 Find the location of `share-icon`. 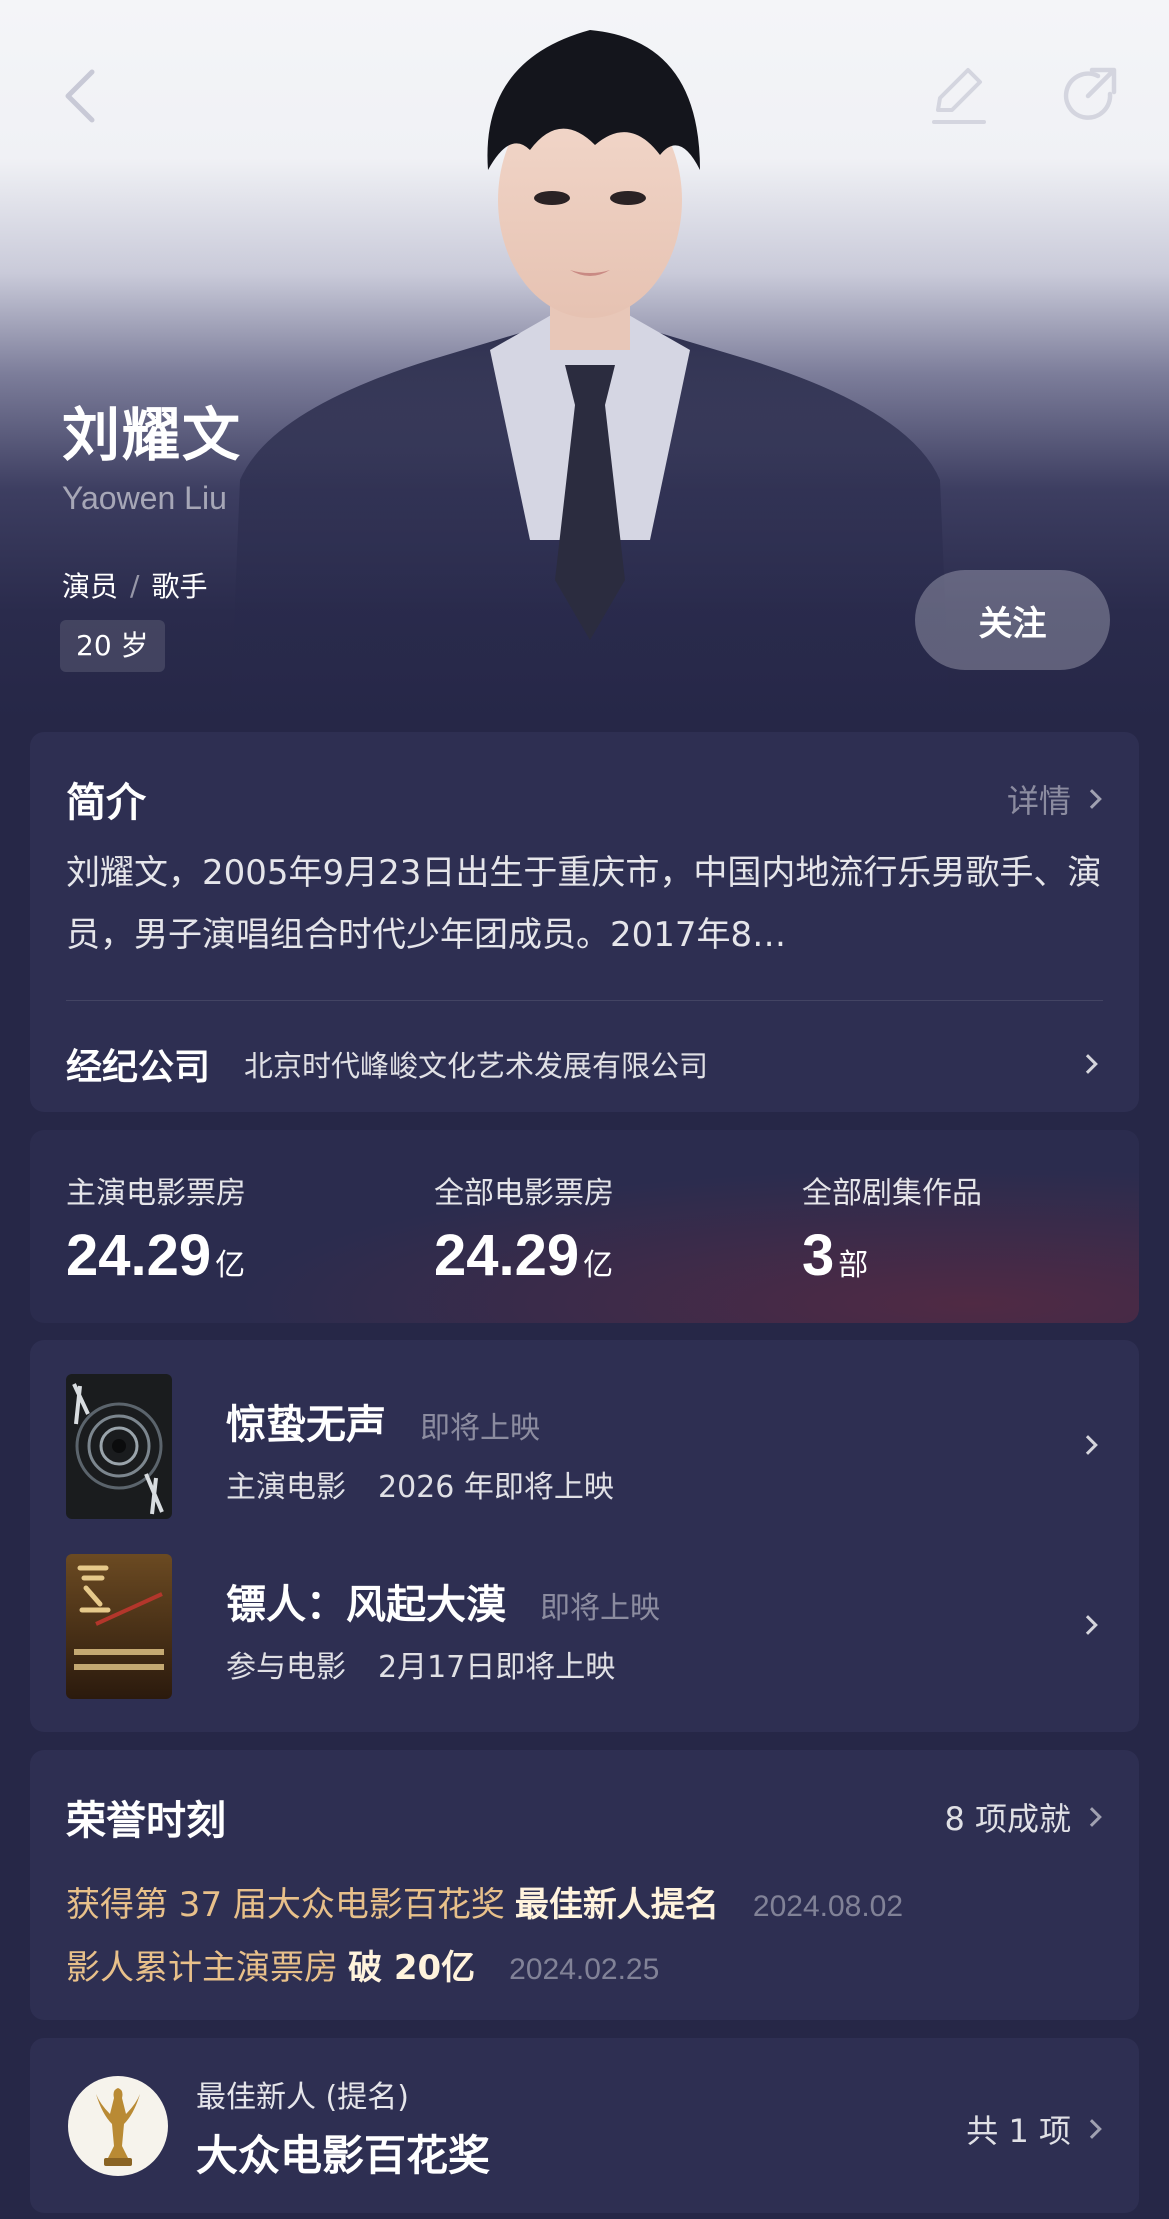

share-icon is located at coordinates (1090, 93).